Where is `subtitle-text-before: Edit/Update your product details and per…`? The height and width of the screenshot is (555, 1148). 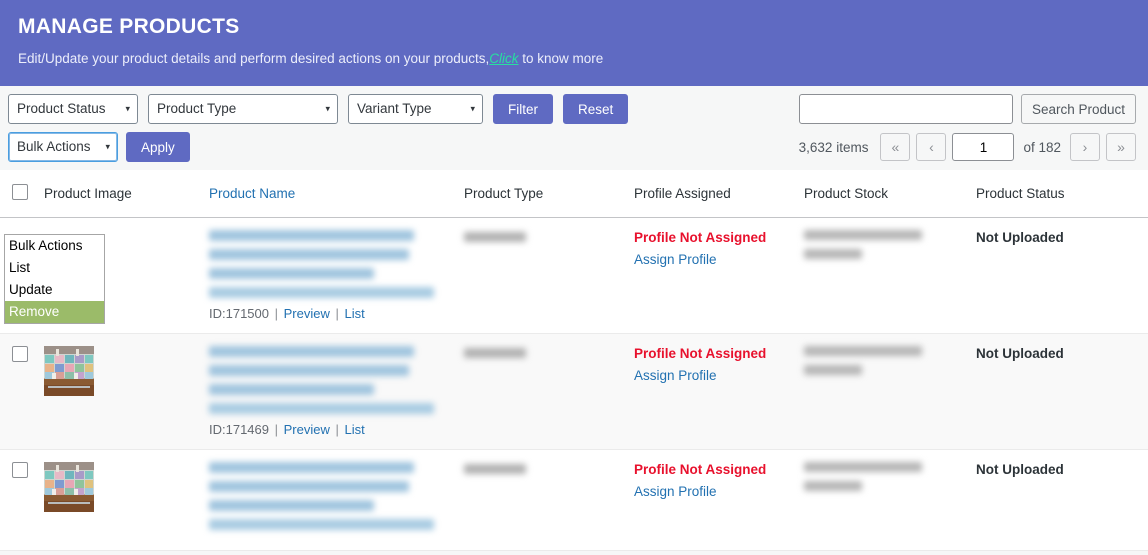
subtitle-text-before: Edit/Update your product details and per… is located at coordinates (254, 58).